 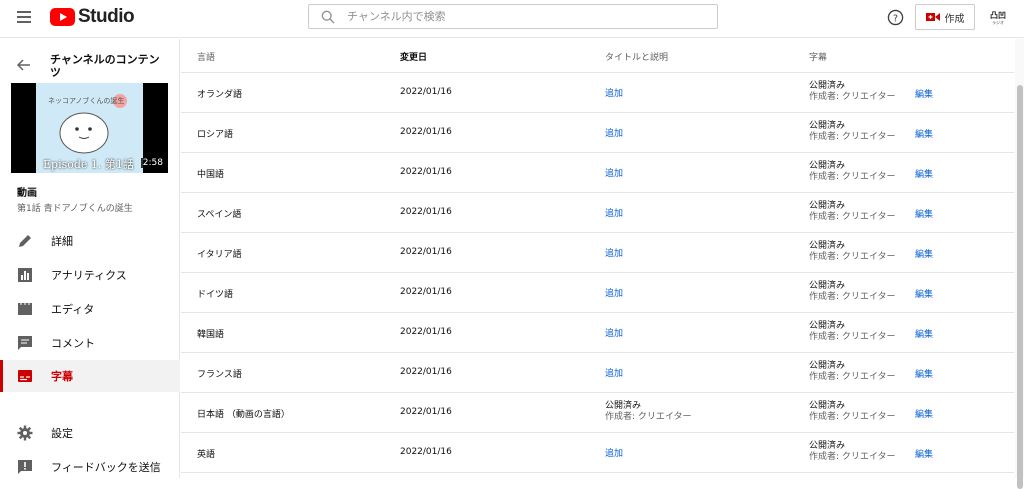 What do you see at coordinates (206, 455) in the screenshot?
I see `row-language: 英語` at bounding box center [206, 455].